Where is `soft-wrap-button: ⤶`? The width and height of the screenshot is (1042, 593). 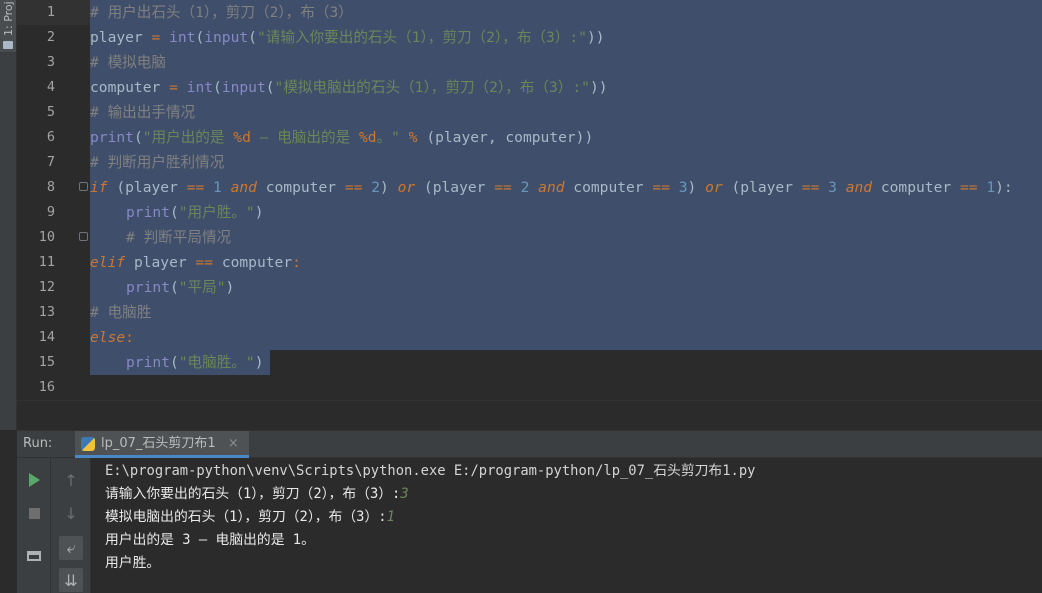 soft-wrap-button: ⤶ is located at coordinates (71, 548).